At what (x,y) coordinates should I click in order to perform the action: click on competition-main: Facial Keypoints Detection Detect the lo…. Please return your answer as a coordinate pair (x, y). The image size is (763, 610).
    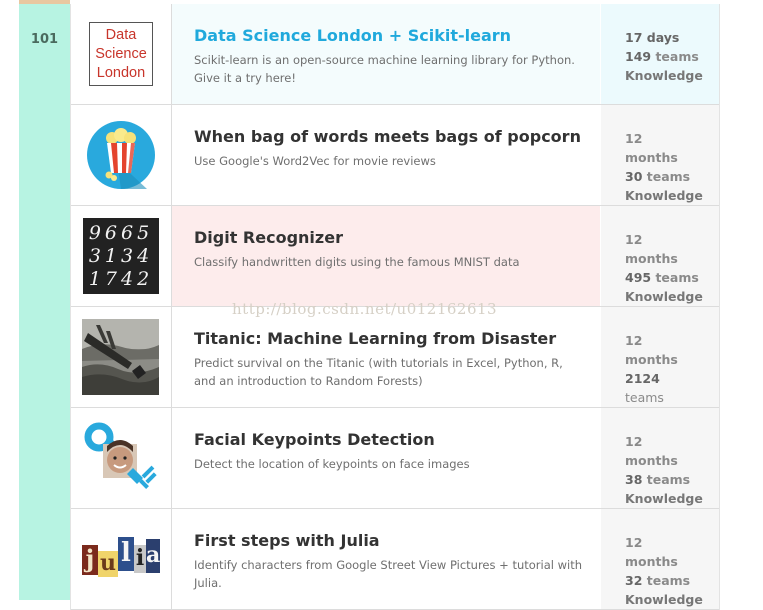
    Looking at the image, I should click on (386, 458).